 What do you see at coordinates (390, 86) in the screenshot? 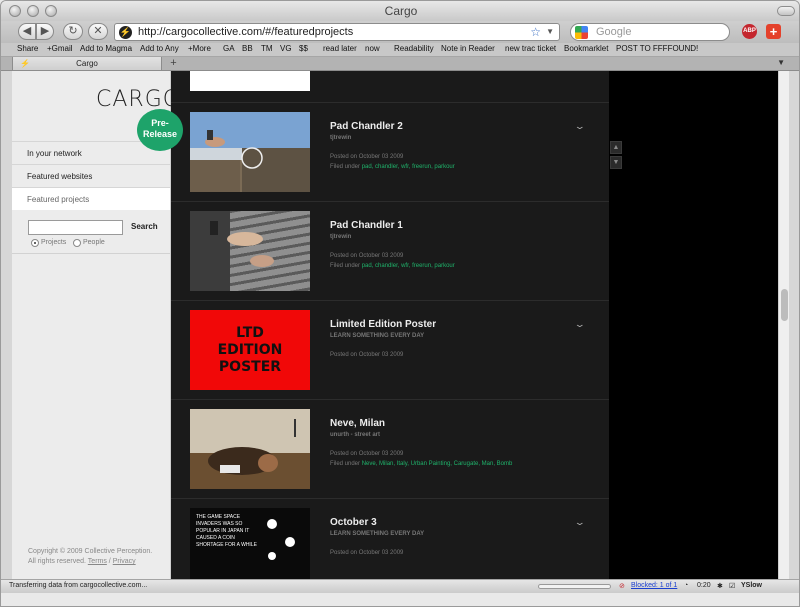
I see `feed-item-partial` at bounding box center [390, 86].